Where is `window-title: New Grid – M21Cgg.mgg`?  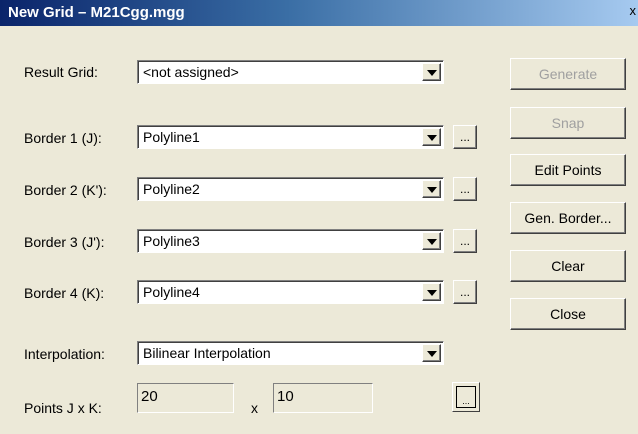 window-title: New Grid – M21Cgg.mgg is located at coordinates (96, 12).